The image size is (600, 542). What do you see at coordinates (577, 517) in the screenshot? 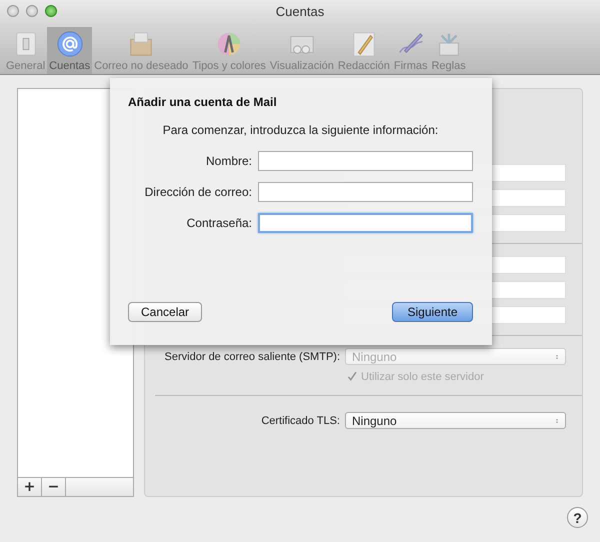
I see `help-button: ?` at bounding box center [577, 517].